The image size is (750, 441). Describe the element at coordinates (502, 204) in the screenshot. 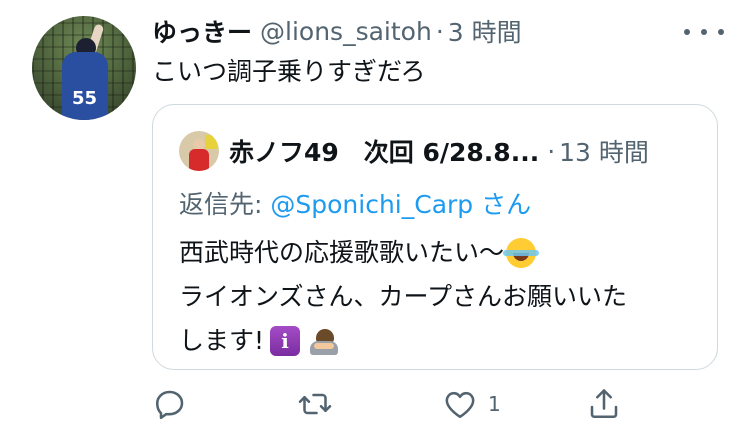

I see `reply-suffix: さん` at that location.